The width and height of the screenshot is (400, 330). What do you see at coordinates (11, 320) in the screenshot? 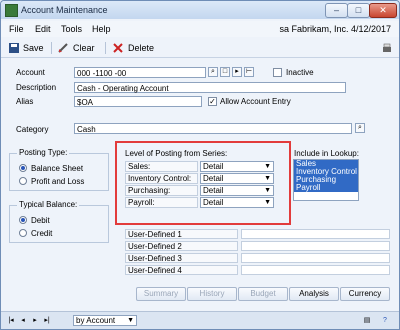
I see `first-record-icon: |◂` at bounding box center [11, 320].